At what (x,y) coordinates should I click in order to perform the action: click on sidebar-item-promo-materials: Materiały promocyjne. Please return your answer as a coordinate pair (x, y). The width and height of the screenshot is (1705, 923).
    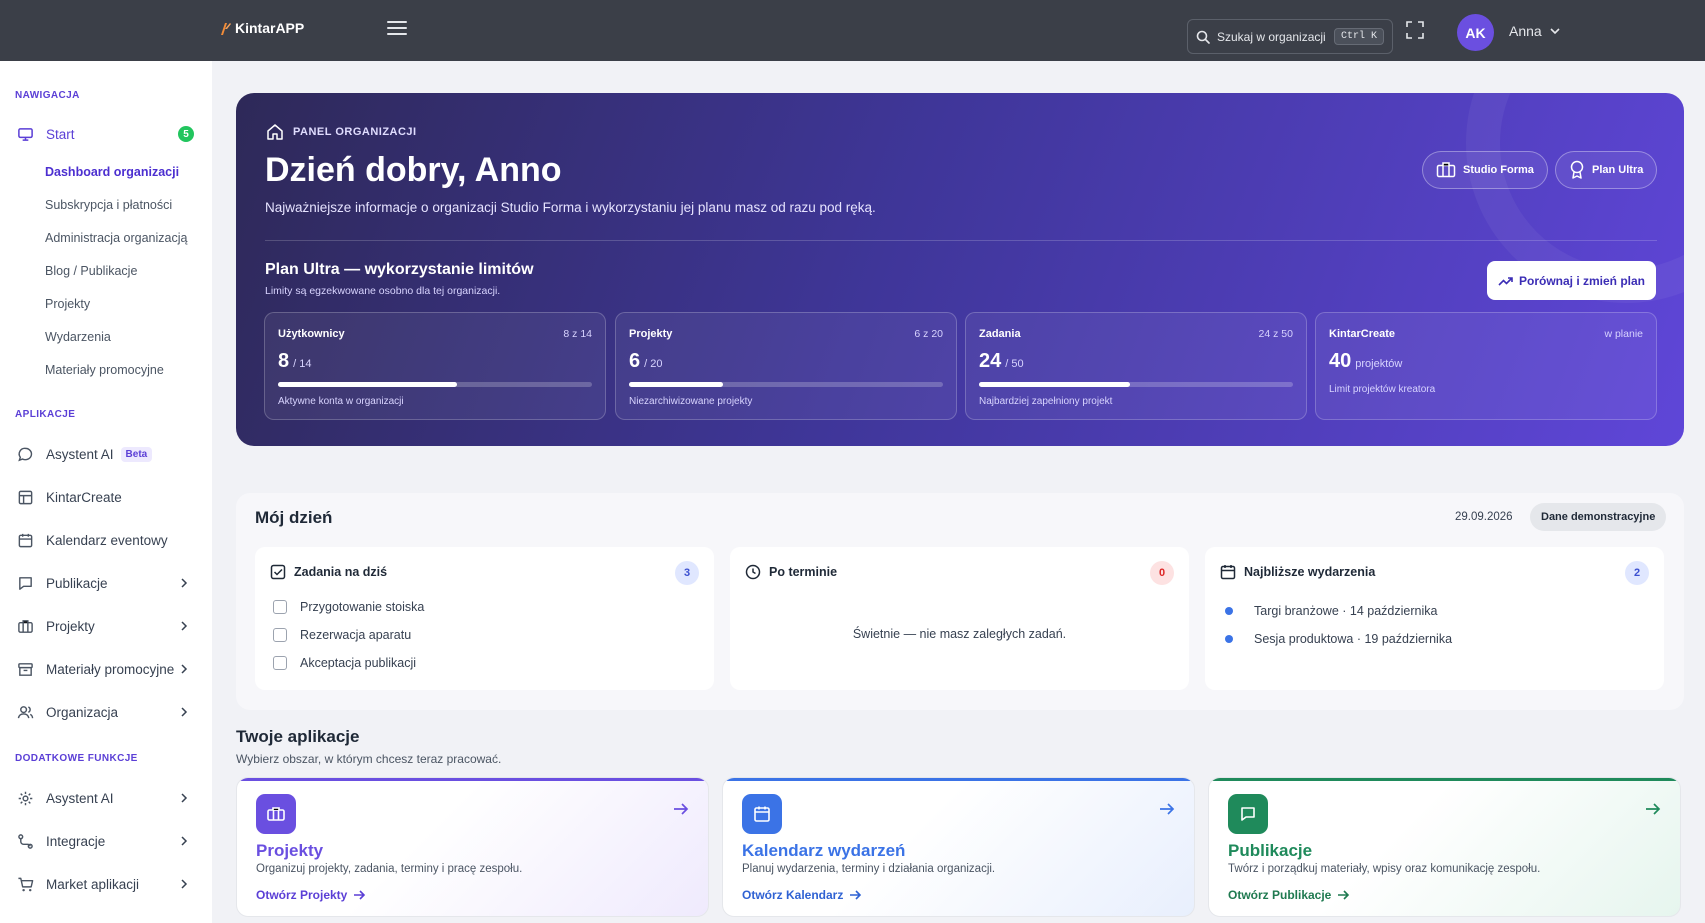
    Looking at the image, I should click on (106, 669).